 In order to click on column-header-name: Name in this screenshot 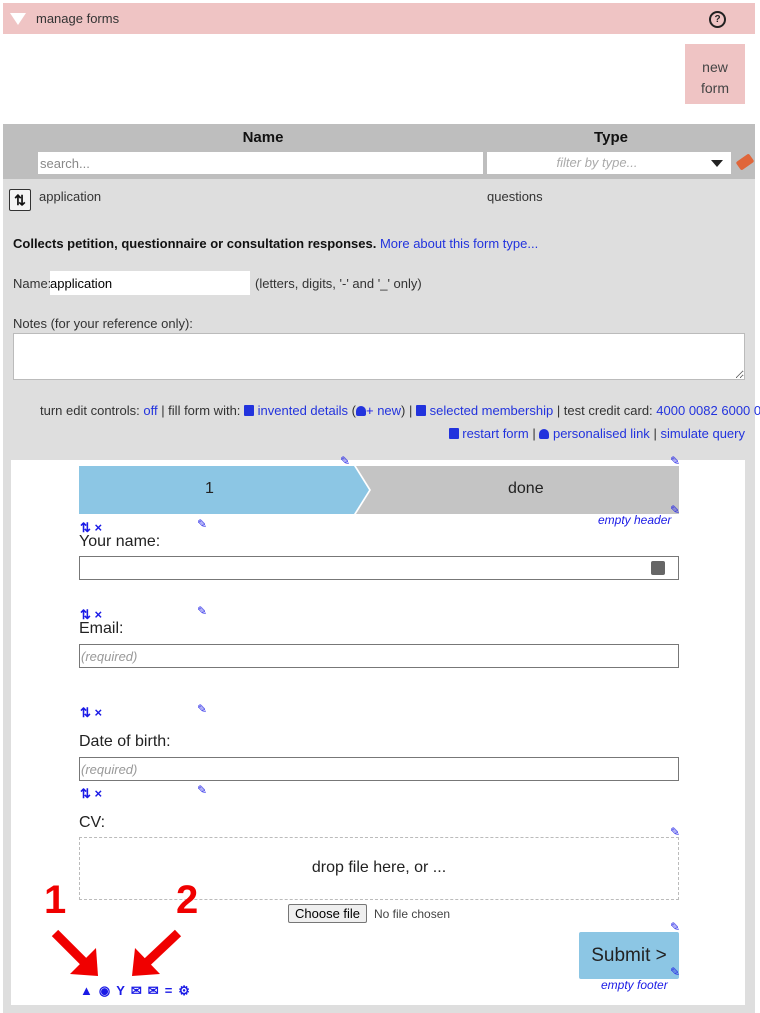, I will do `click(263, 137)`.